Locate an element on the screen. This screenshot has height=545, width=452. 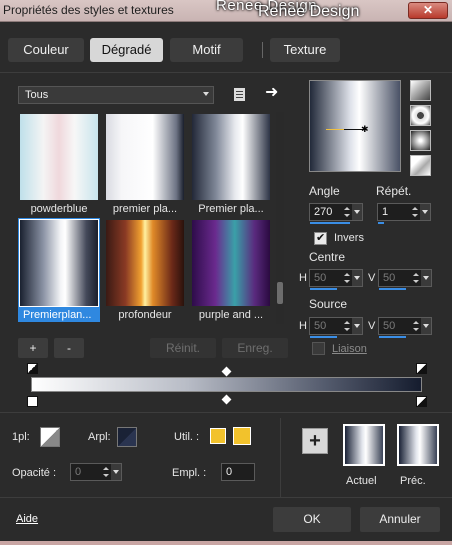
bottom-midpoint-marker is located at coordinates (226, 399).